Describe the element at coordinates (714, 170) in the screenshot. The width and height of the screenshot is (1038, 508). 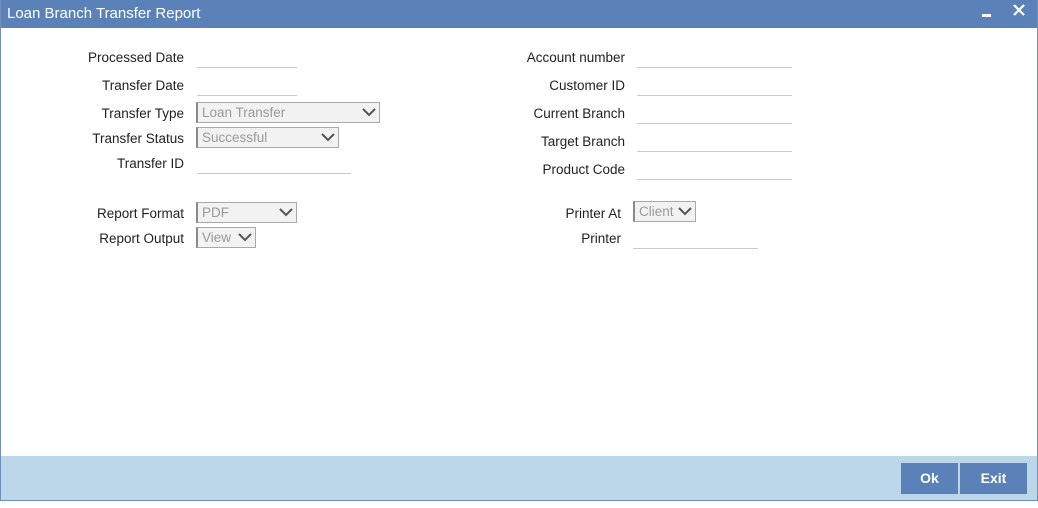
I see `product-code-input` at that location.